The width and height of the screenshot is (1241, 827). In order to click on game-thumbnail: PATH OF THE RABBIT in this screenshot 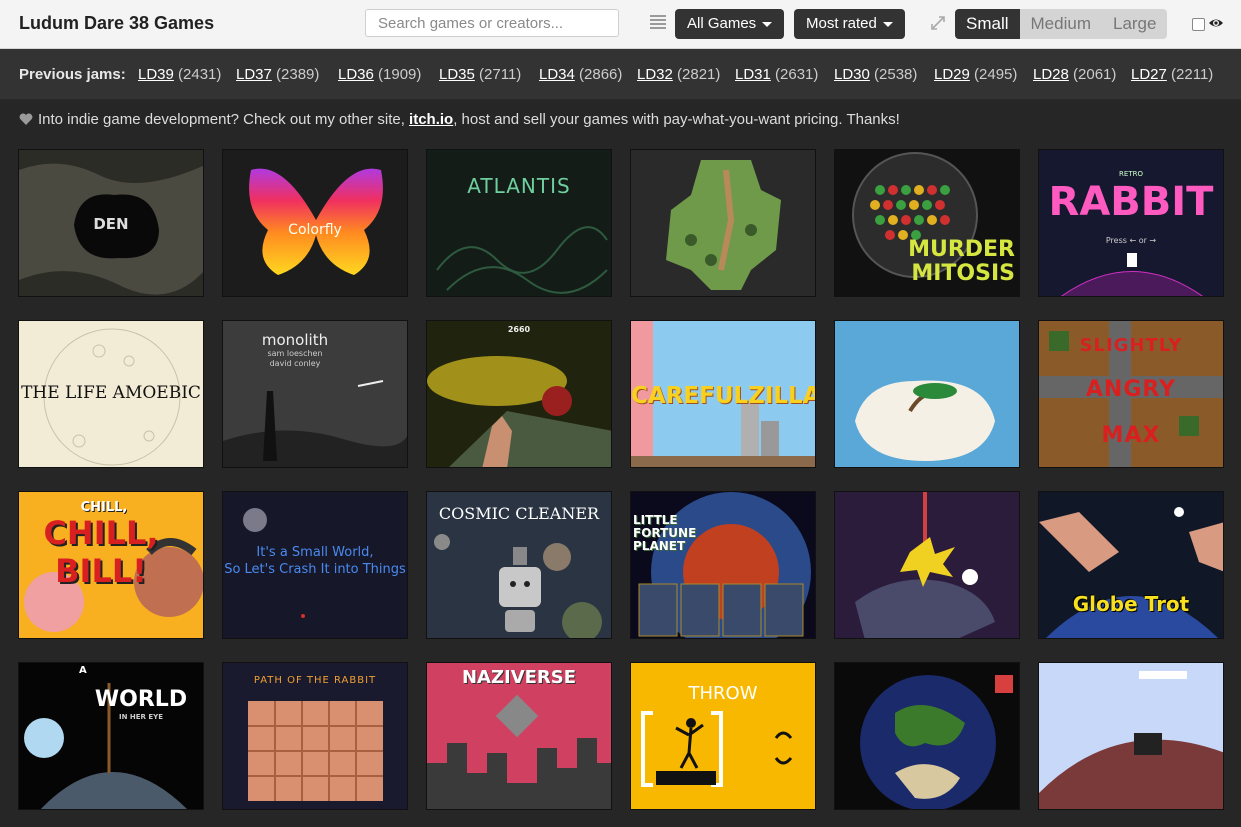, I will do `click(315, 736)`.